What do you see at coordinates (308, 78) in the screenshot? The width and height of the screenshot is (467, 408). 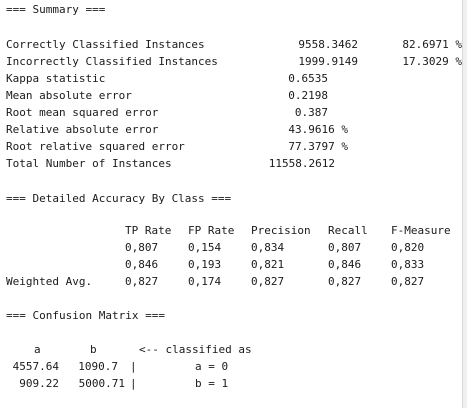 I see `summary-value-kappa: 0.6535` at bounding box center [308, 78].